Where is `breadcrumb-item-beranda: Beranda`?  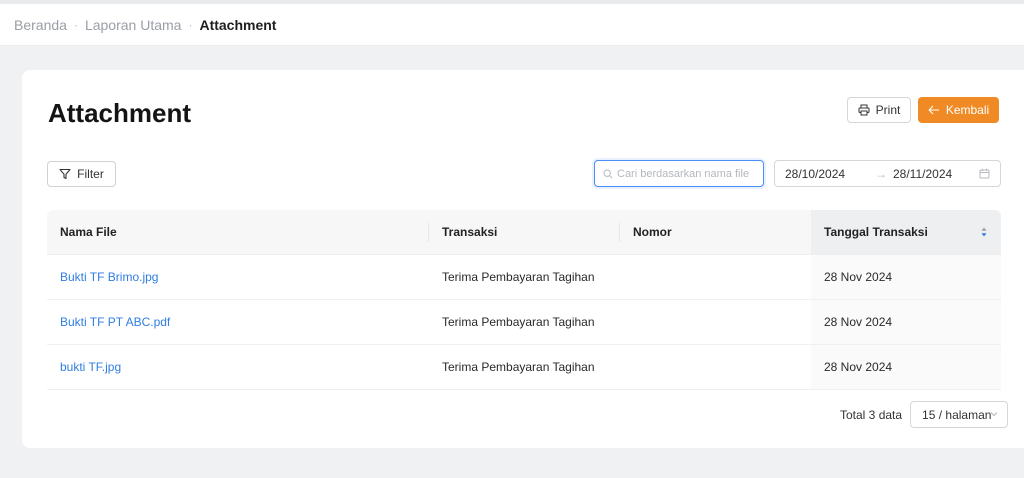
breadcrumb-item-beranda: Beranda is located at coordinates (40, 25).